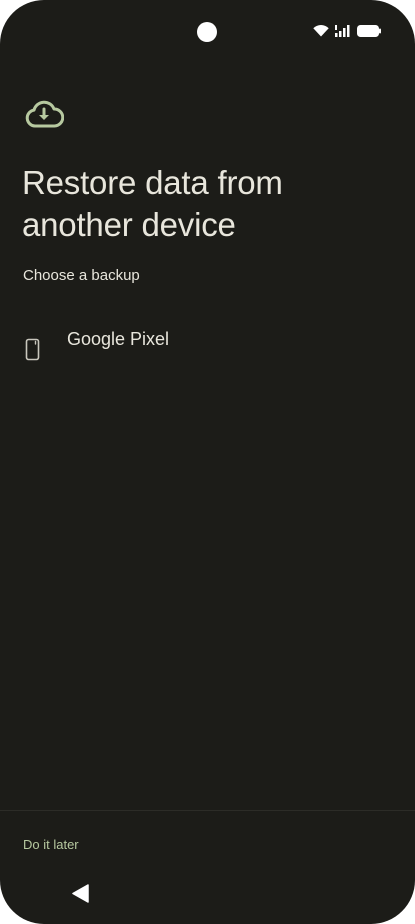 The height and width of the screenshot is (924, 415). Describe the element at coordinates (343, 31) in the screenshot. I see `signal-icon` at that location.